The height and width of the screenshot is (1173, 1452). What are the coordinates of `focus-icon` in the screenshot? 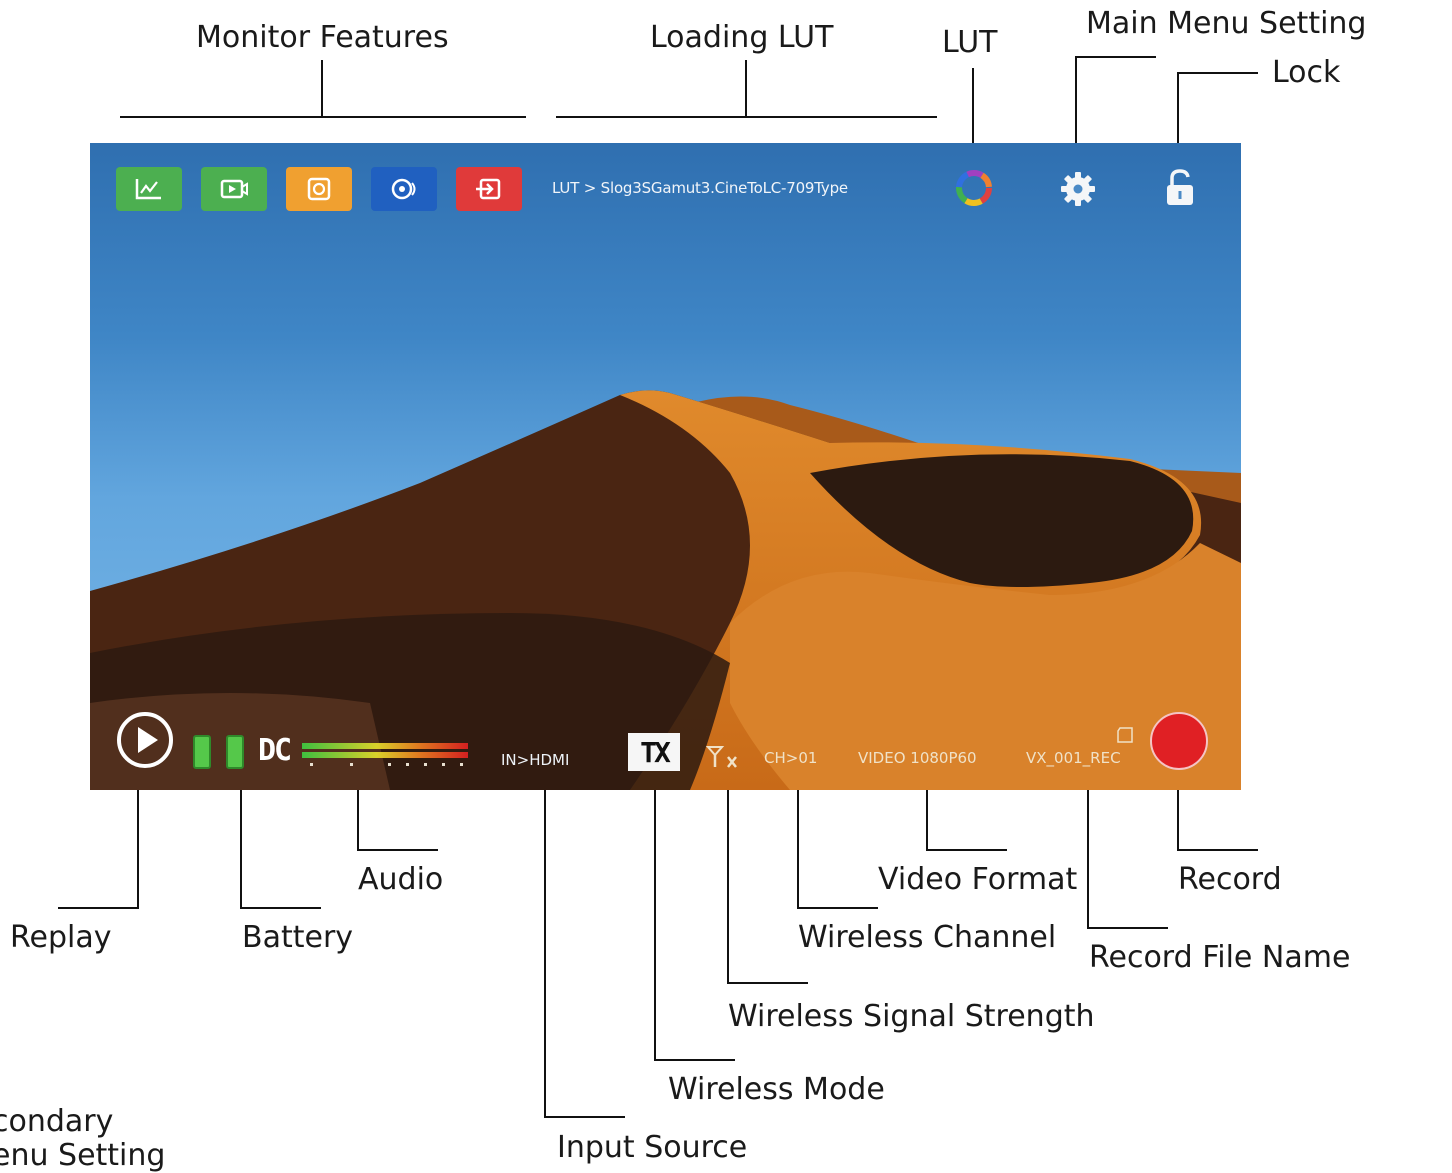 It's located at (319, 189).